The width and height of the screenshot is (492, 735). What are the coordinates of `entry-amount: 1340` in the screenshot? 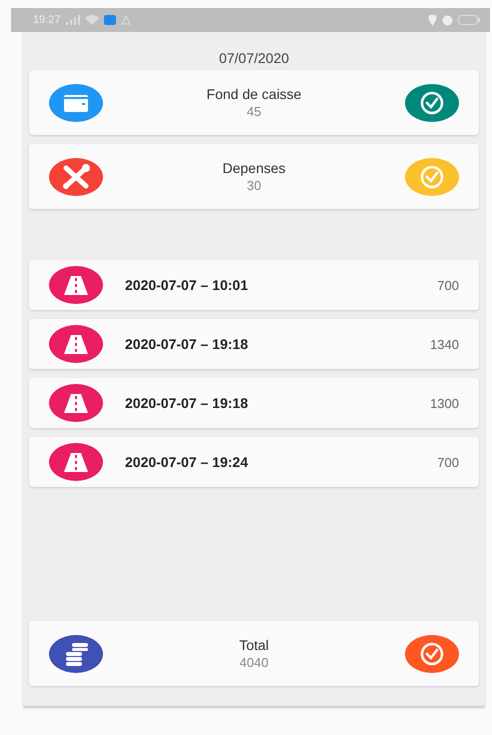 It's located at (444, 344).